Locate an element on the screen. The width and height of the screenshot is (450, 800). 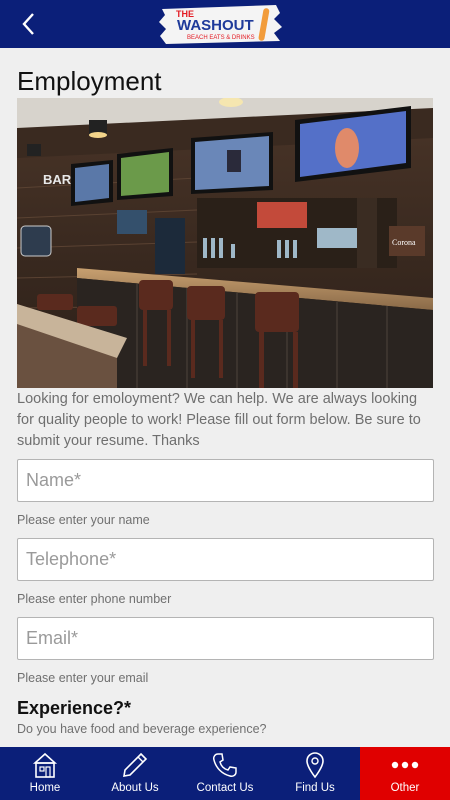
tab-find-us: Find Us is located at coordinates (315, 773).